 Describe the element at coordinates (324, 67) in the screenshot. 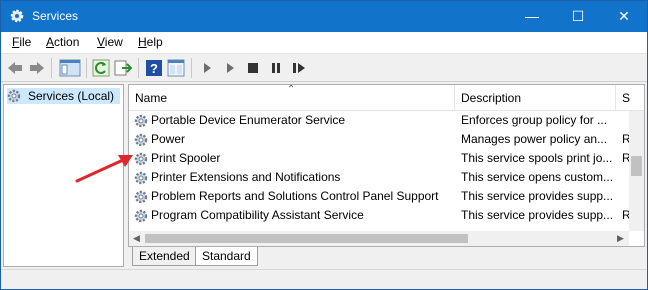

I see `toolbar: ?` at that location.